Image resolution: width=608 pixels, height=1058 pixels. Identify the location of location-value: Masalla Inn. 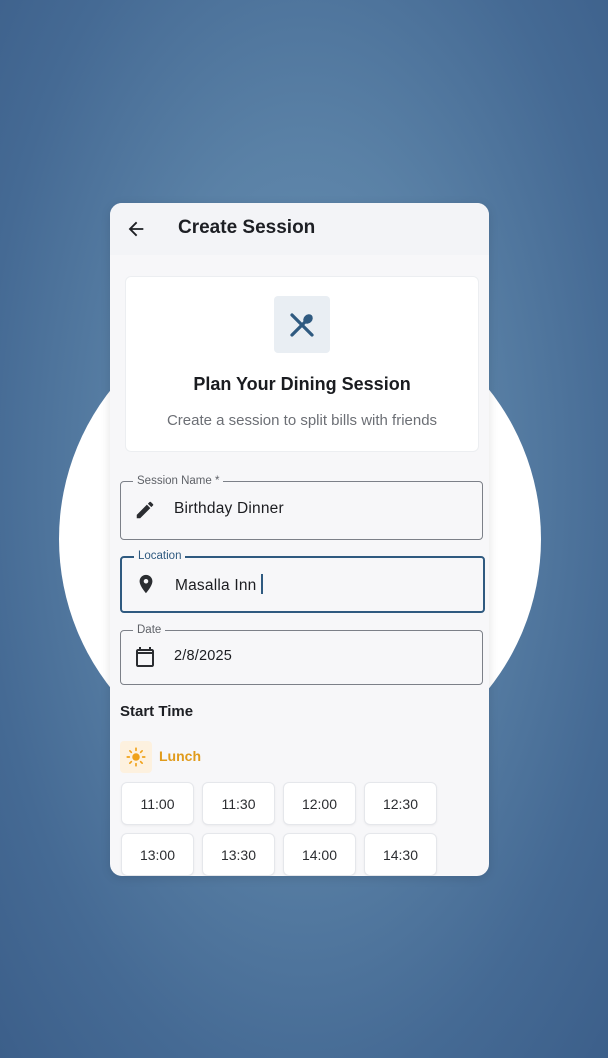
(216, 585).